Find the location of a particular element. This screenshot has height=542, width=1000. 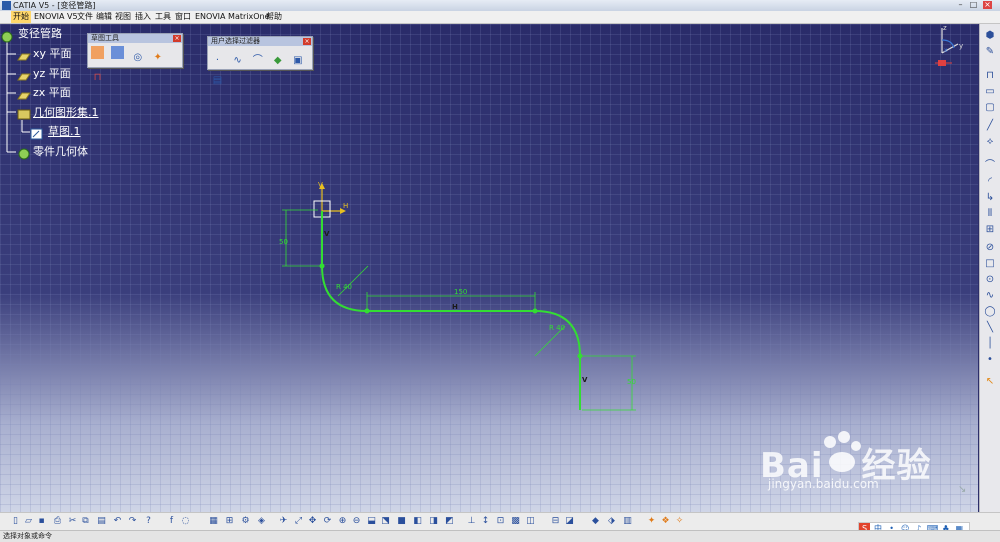

geometric-constraint-icon: ✦ is located at coordinates (157, 57).